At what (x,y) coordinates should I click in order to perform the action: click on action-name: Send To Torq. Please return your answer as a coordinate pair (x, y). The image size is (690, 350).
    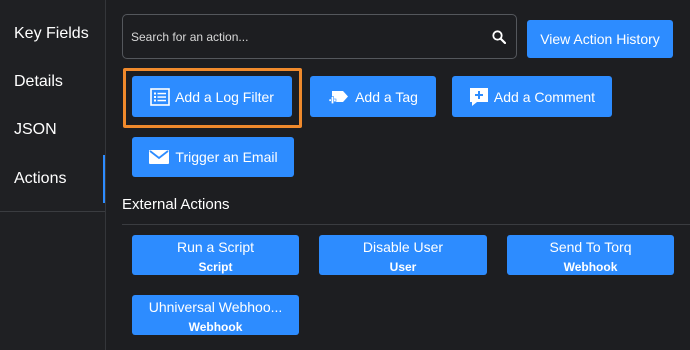
    Looking at the image, I should click on (590, 247).